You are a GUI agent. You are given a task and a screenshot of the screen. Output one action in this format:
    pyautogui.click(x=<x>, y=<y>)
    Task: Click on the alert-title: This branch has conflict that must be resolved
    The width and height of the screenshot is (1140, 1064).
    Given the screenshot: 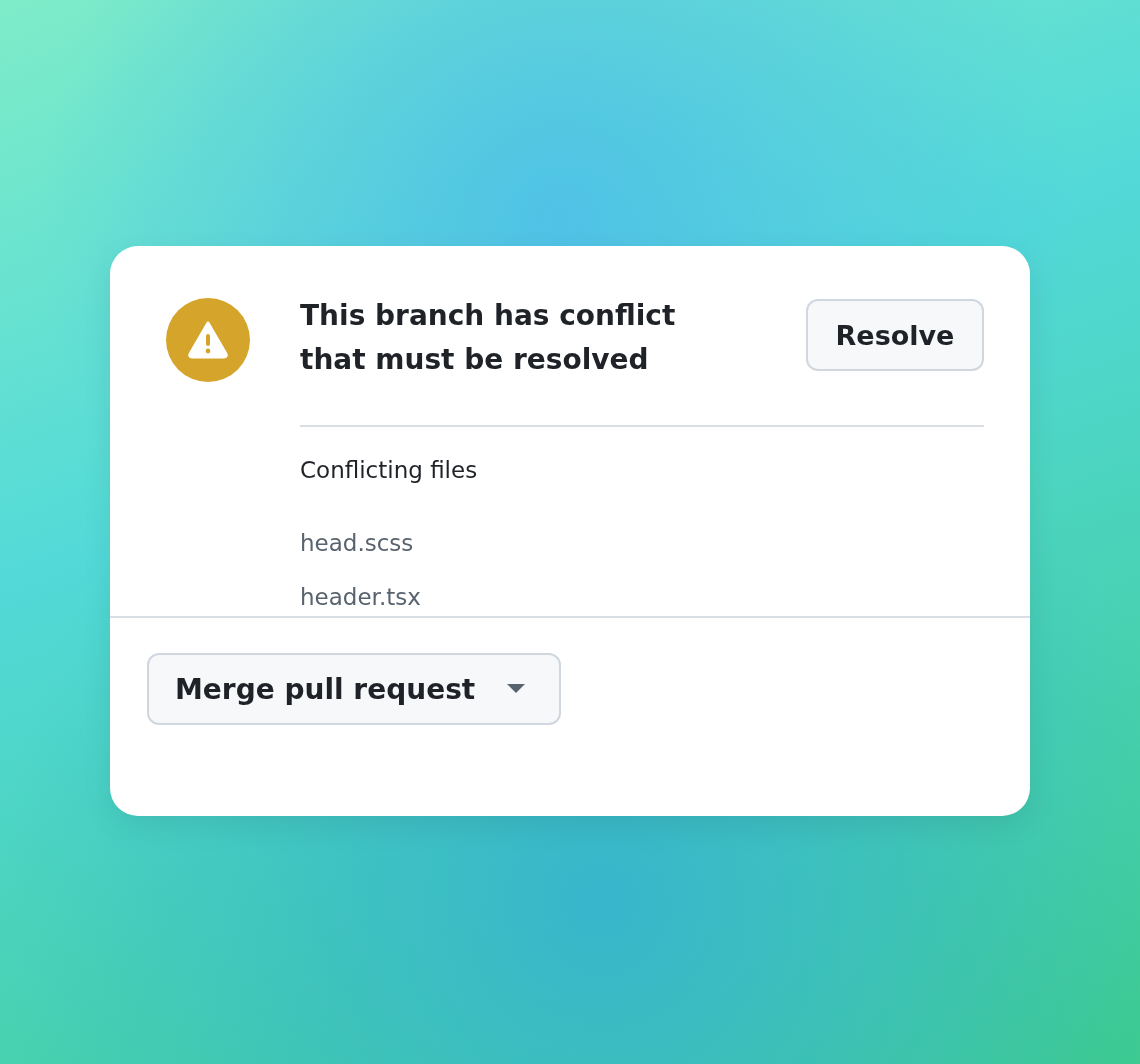 What is the action you would take?
    pyautogui.click(x=488, y=338)
    